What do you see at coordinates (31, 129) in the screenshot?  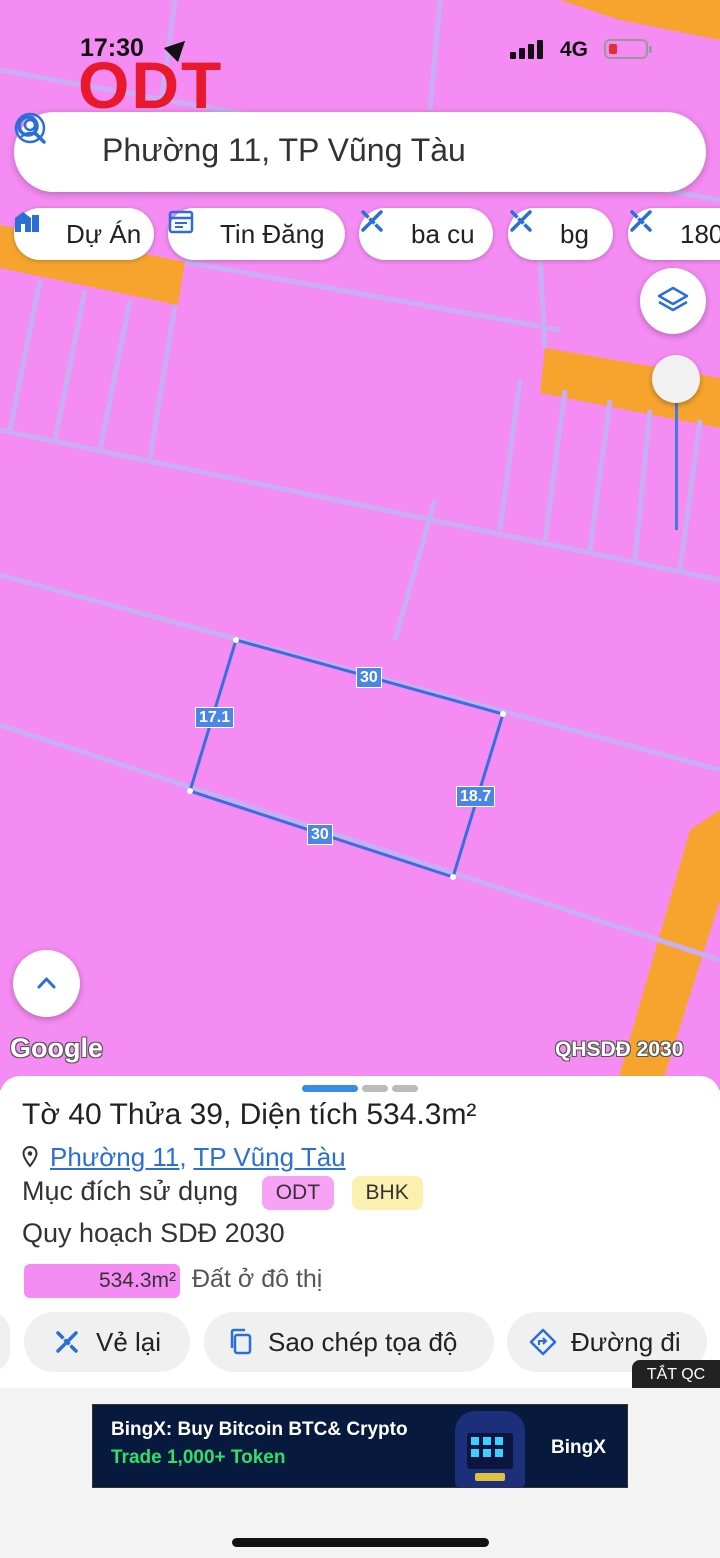 I see `search-icon` at bounding box center [31, 129].